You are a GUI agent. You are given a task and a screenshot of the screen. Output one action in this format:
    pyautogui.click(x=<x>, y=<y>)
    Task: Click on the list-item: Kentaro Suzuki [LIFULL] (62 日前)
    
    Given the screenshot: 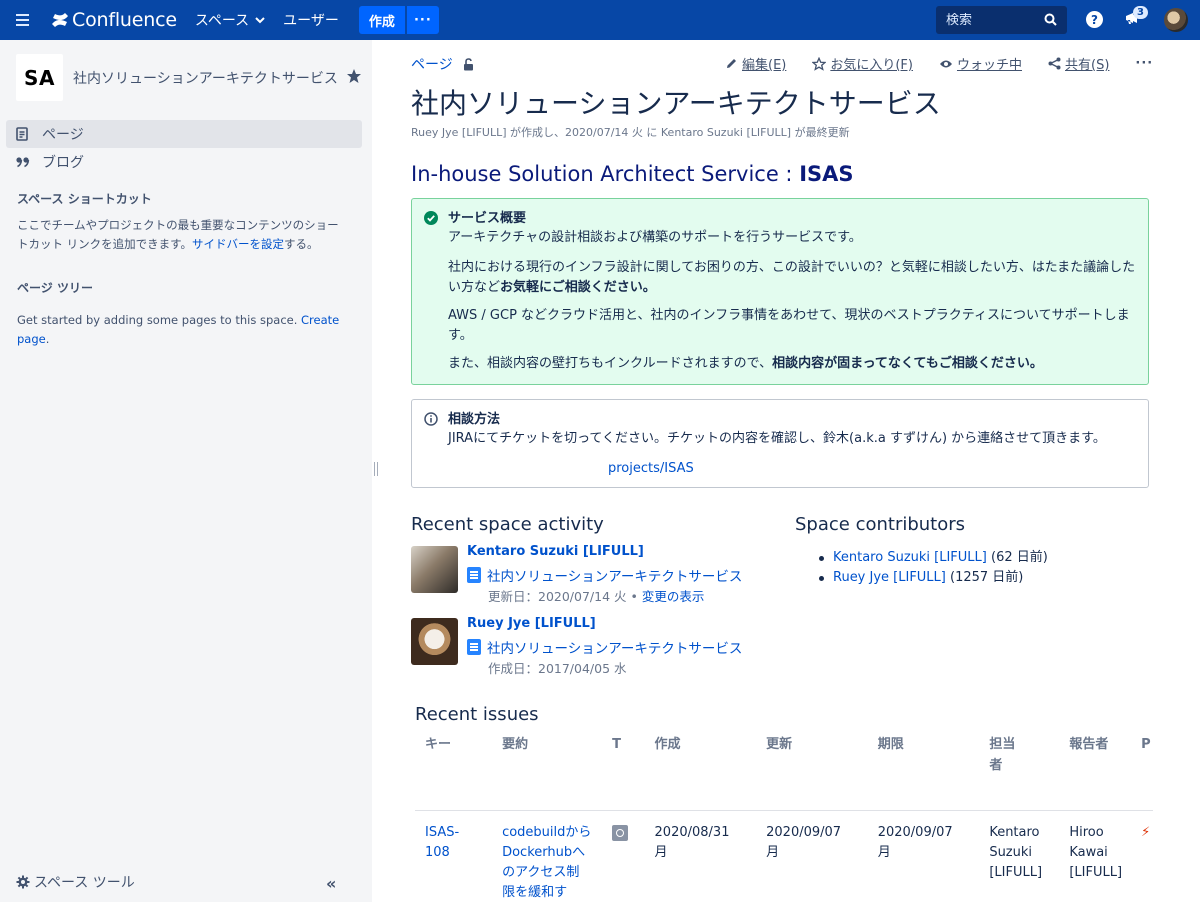 What is the action you would take?
    pyautogui.click(x=921, y=558)
    